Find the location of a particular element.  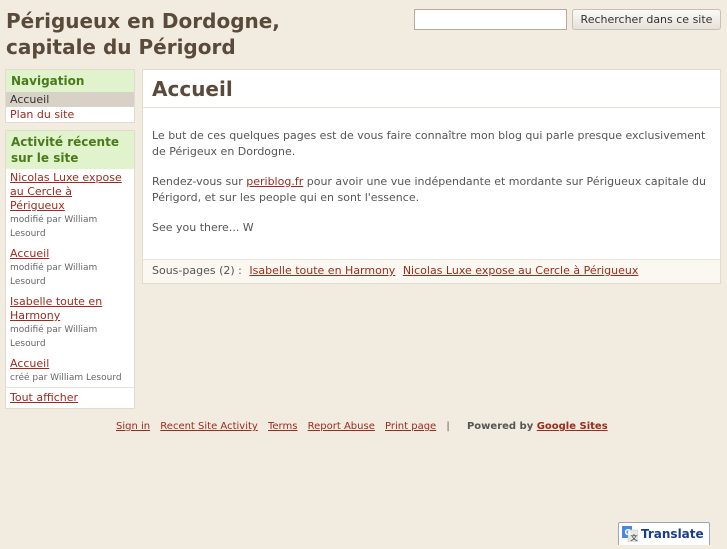

site-title-line1: Périgueux en Dordogne, is located at coordinates (143, 21).